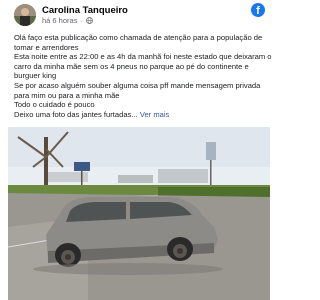 The height and width of the screenshot is (300, 320). I want to click on globe-icon, so click(89, 20).